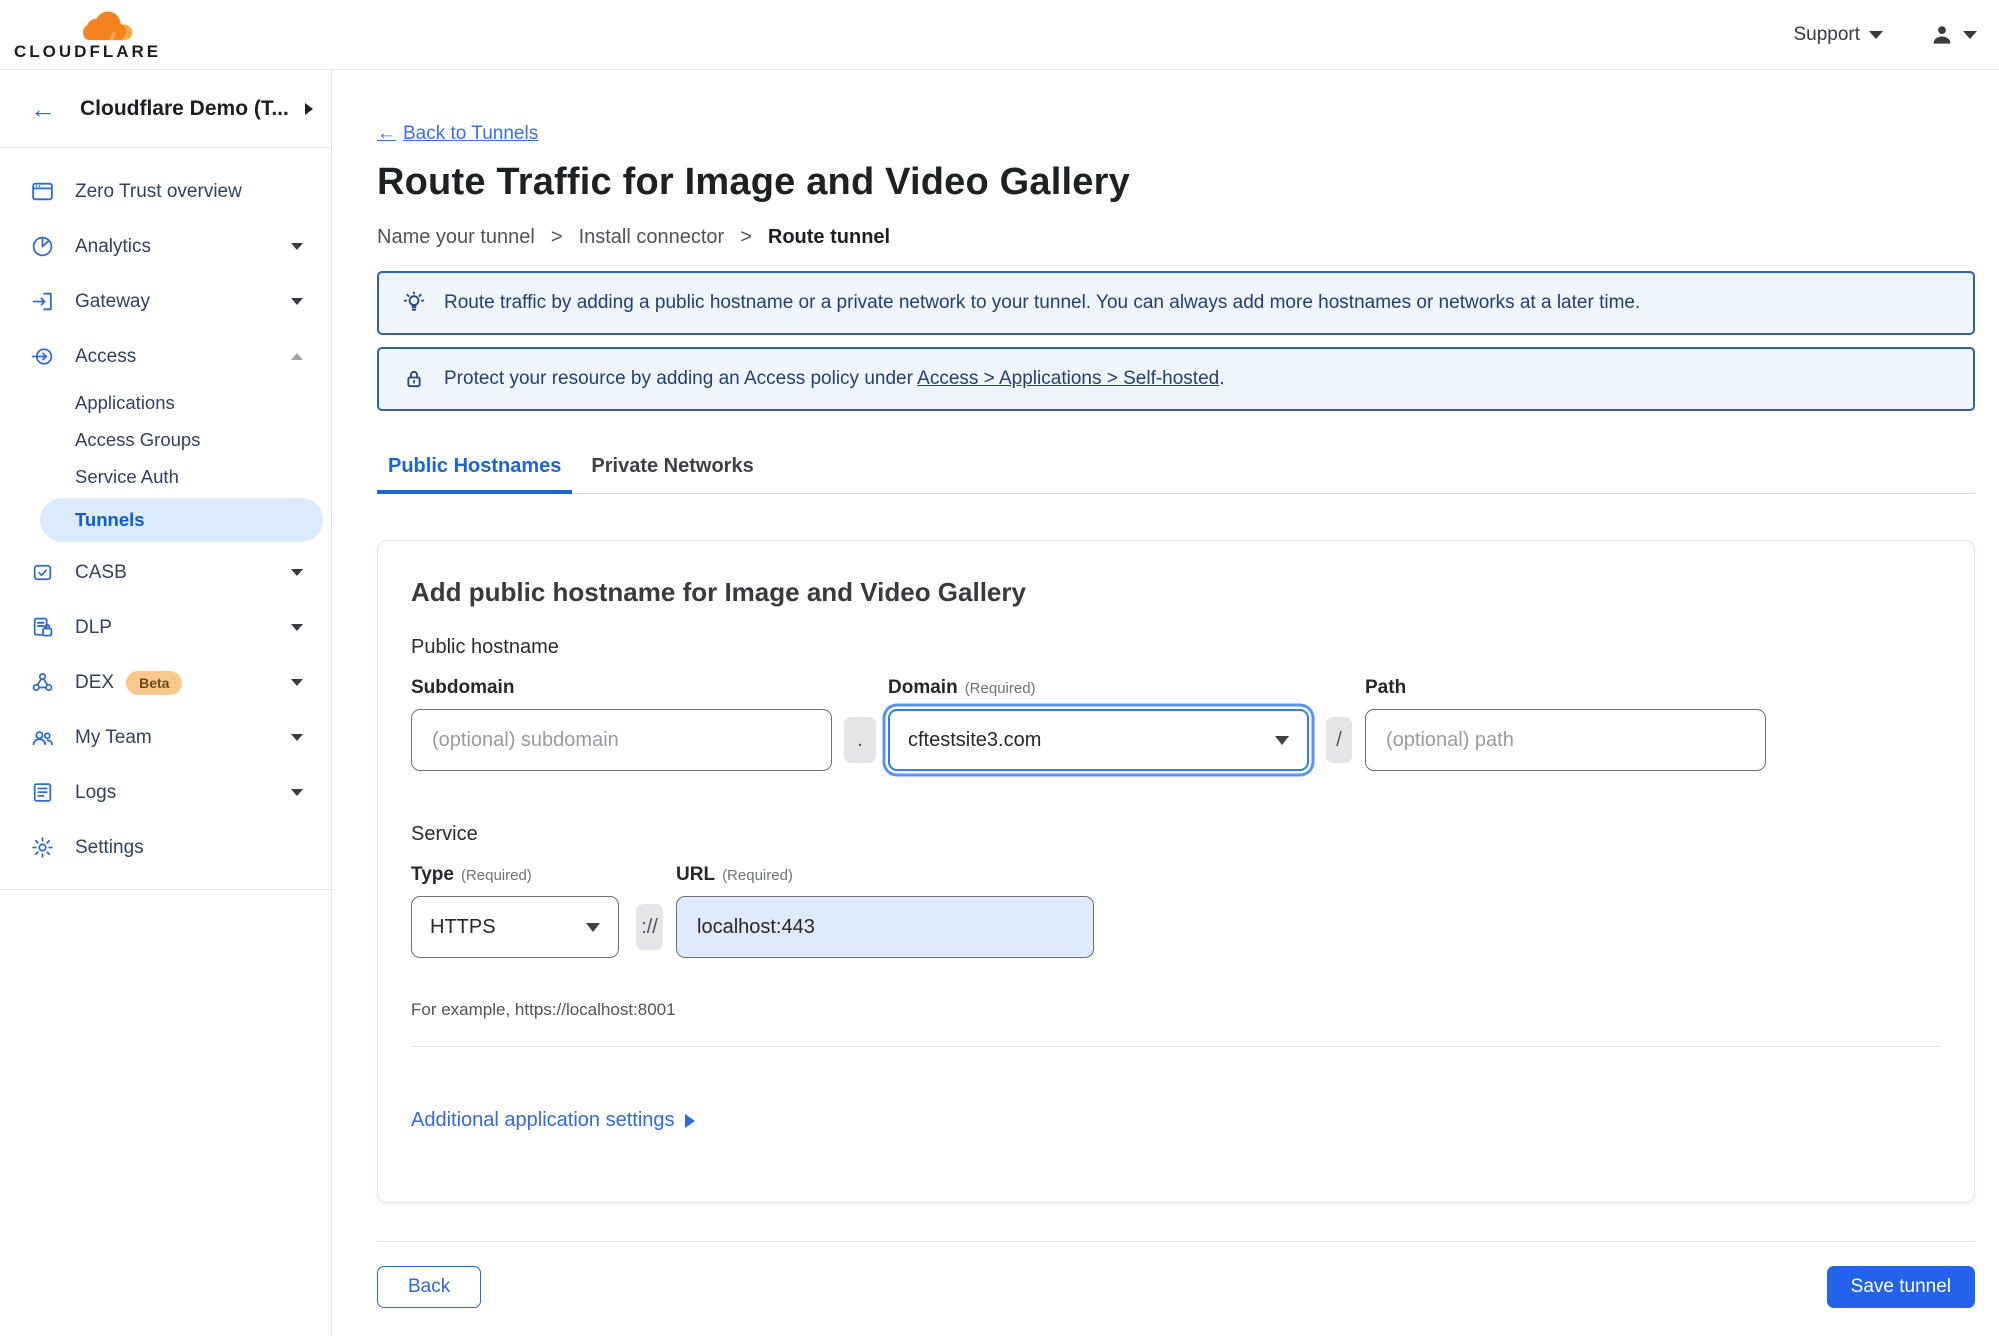 The height and width of the screenshot is (1336, 1999). I want to click on team-icon, so click(43, 738).